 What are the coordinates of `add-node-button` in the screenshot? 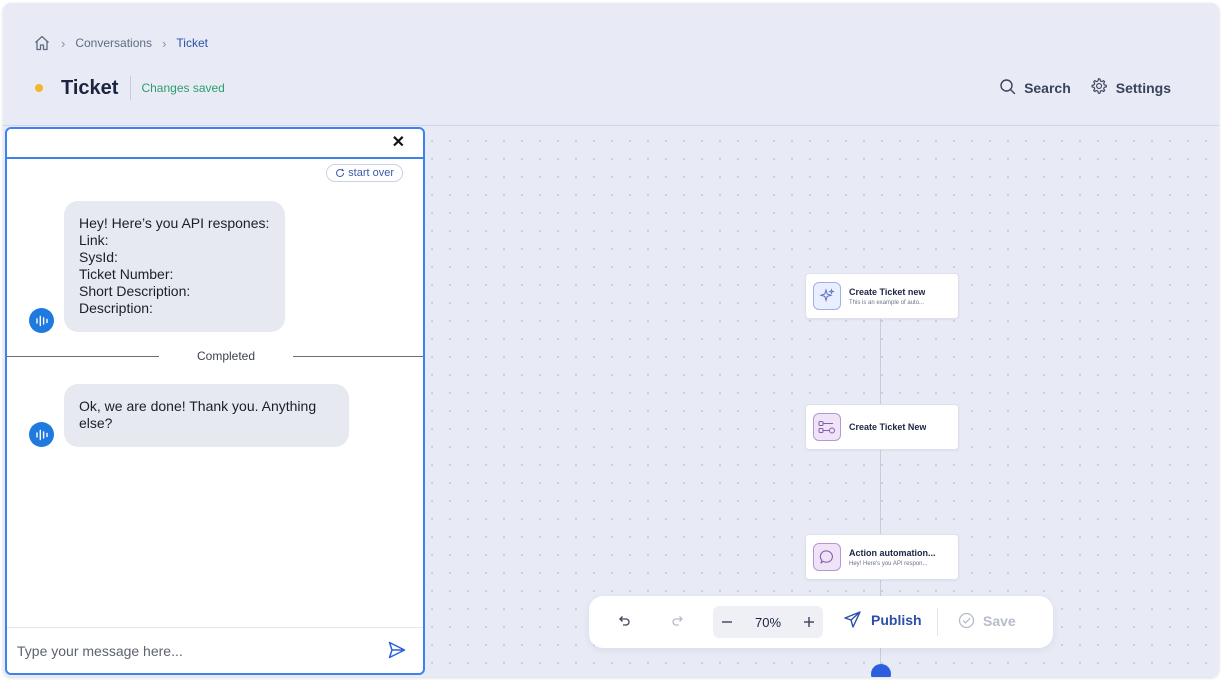 It's located at (881, 670).